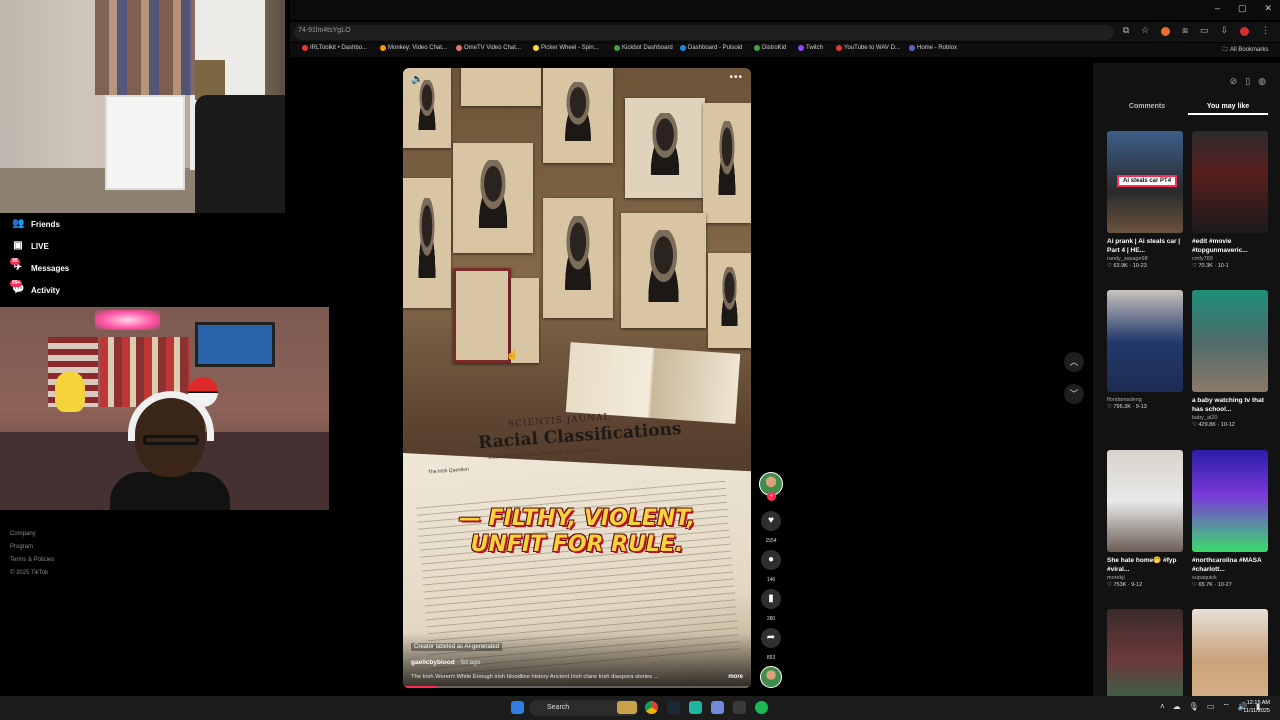 The width and height of the screenshot is (1280, 720). What do you see at coordinates (695, 707) in the screenshot?
I see `app-icon` at bounding box center [695, 707].